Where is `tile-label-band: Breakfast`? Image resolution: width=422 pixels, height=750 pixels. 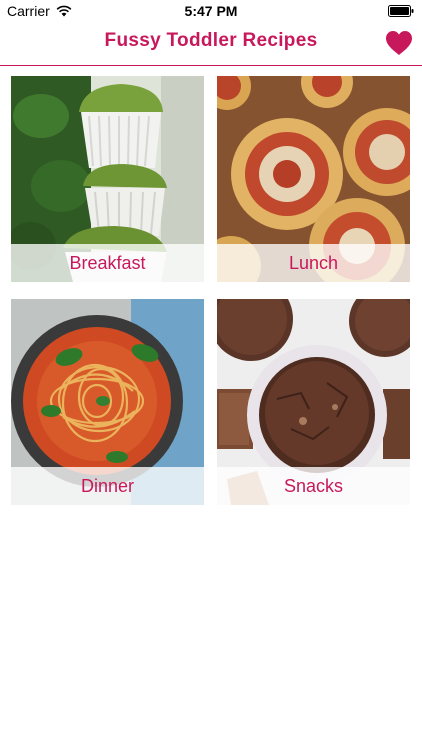
tile-label-band: Breakfast is located at coordinates (107, 263).